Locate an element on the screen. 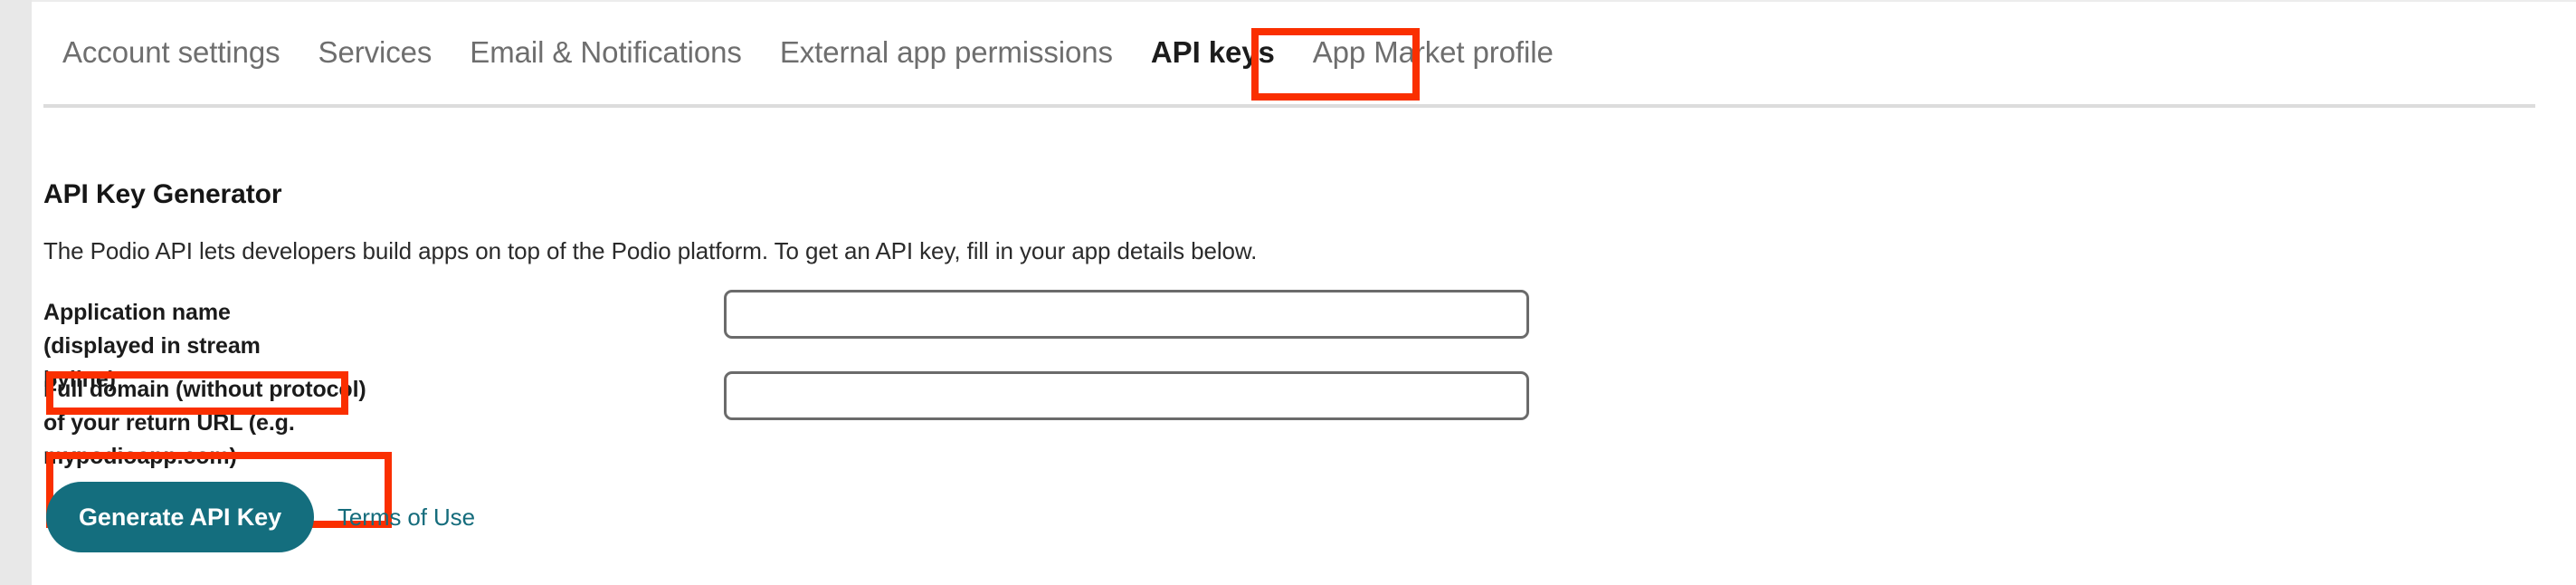  form-actions: Generate API Key Terms of Use is located at coordinates (261, 517).